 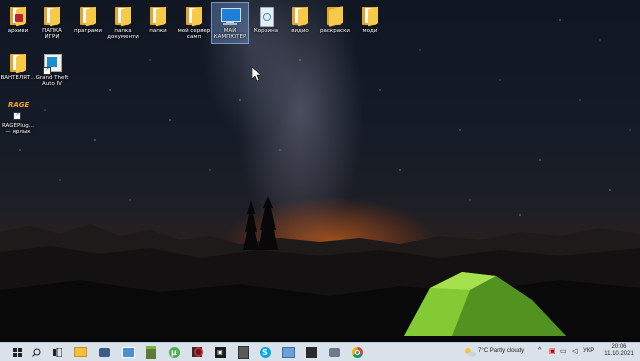 What do you see at coordinates (57, 352) in the screenshot?
I see `task-view-icon` at bounding box center [57, 352].